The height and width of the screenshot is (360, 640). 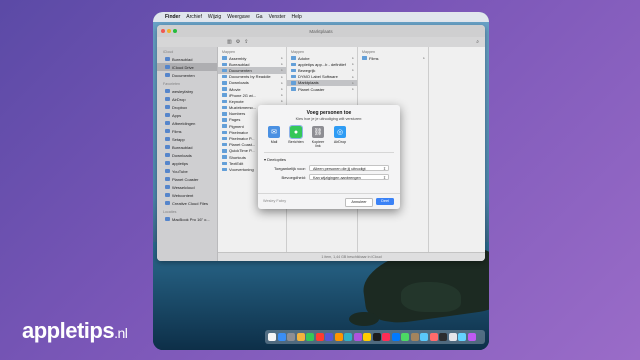 What do you see at coordinates (274, 142) in the screenshot?
I see `share-option-label: Mail` at bounding box center [274, 142].